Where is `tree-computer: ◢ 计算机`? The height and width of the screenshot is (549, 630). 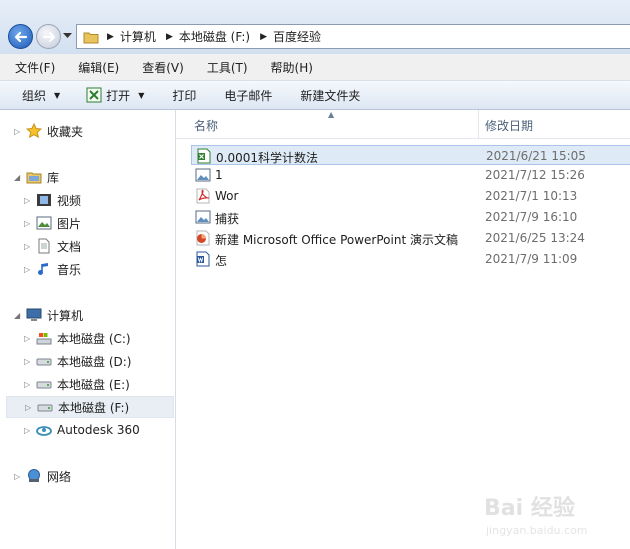
tree-computer: ◢ 计算机 is located at coordinates (48, 315).